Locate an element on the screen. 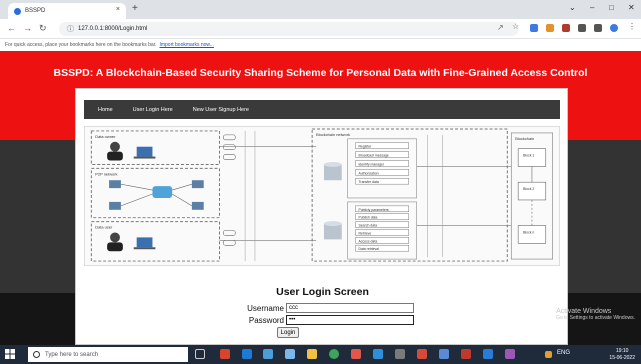 This screenshot has height=364, width=641. share-icon: ↗ is located at coordinates (501, 27).